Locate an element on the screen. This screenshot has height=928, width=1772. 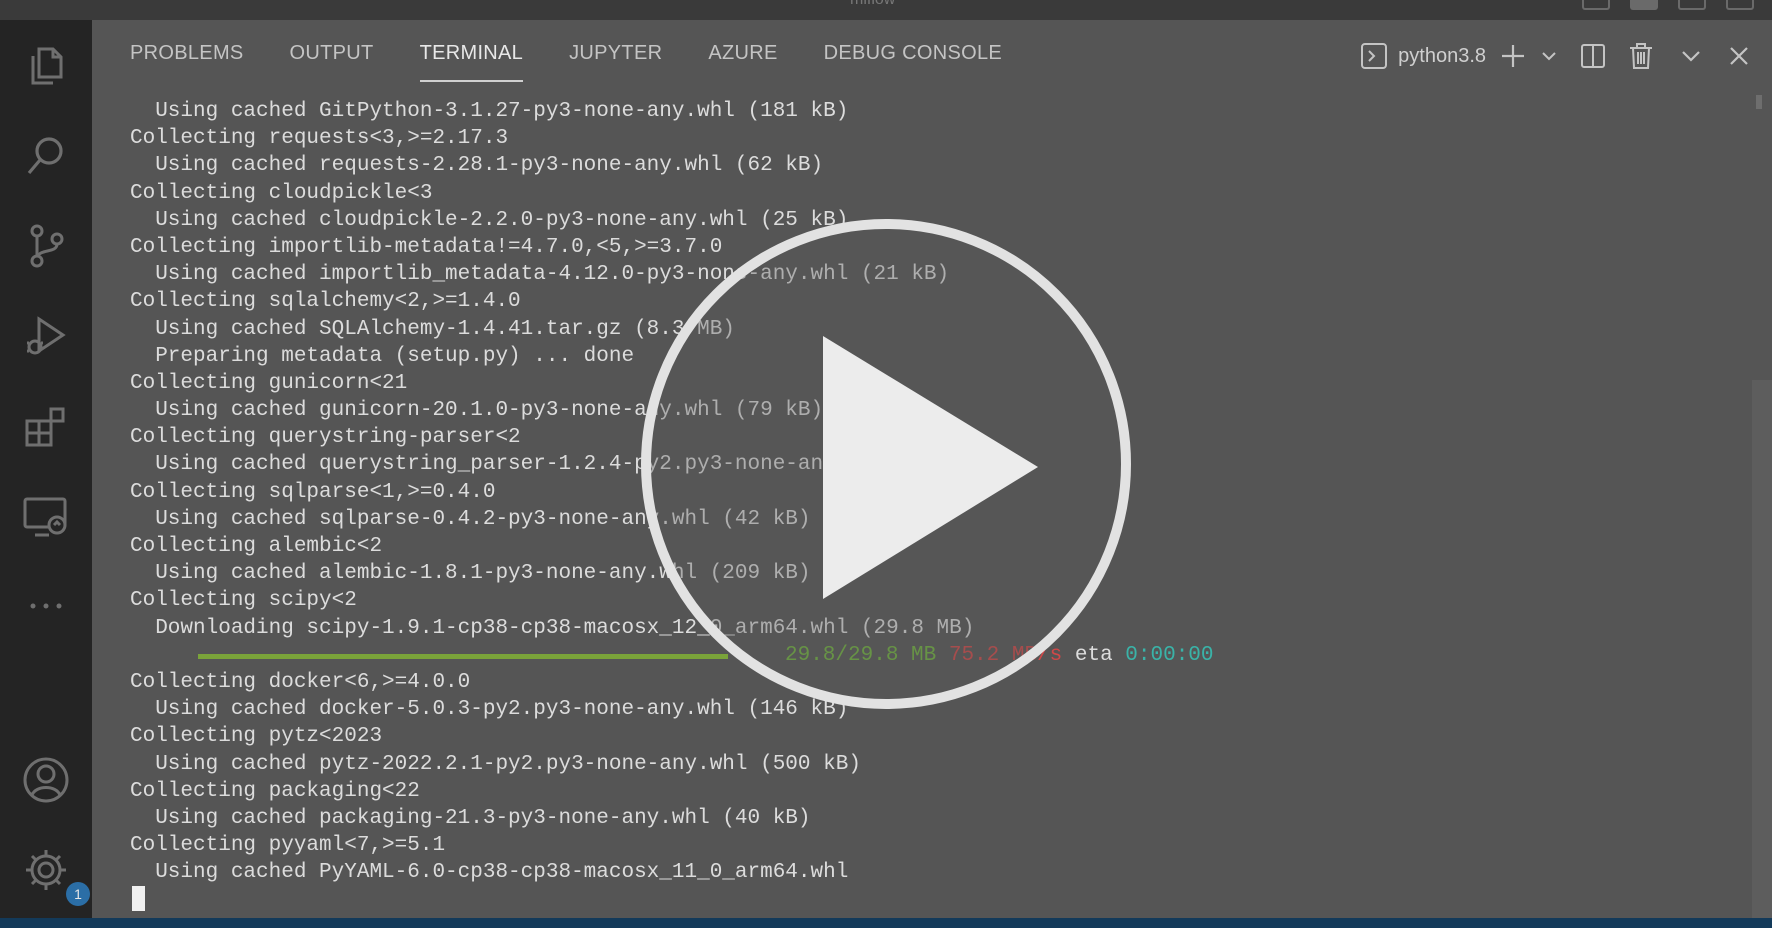
terminal-line: Collecting requests<3,>=2.17.3 is located at coordinates (319, 139).